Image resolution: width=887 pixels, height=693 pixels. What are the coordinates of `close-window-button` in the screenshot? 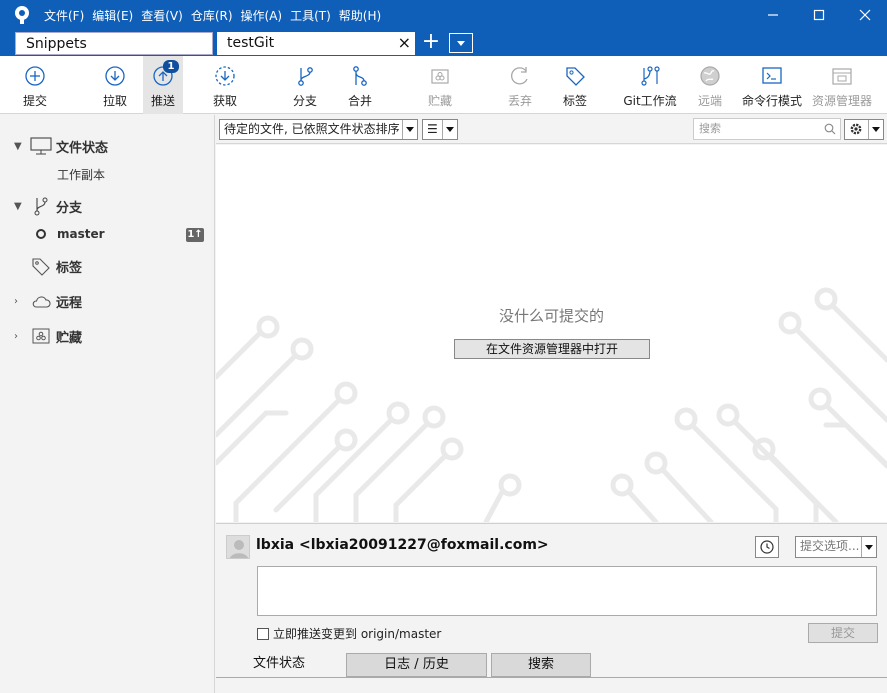 It's located at (864, 15).